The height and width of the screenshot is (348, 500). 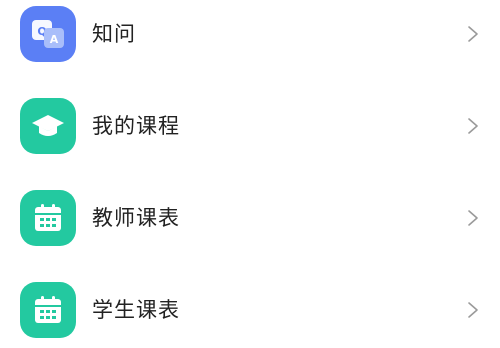 What do you see at coordinates (114, 34) in the screenshot?
I see `menu-item-label: 知问` at bounding box center [114, 34].